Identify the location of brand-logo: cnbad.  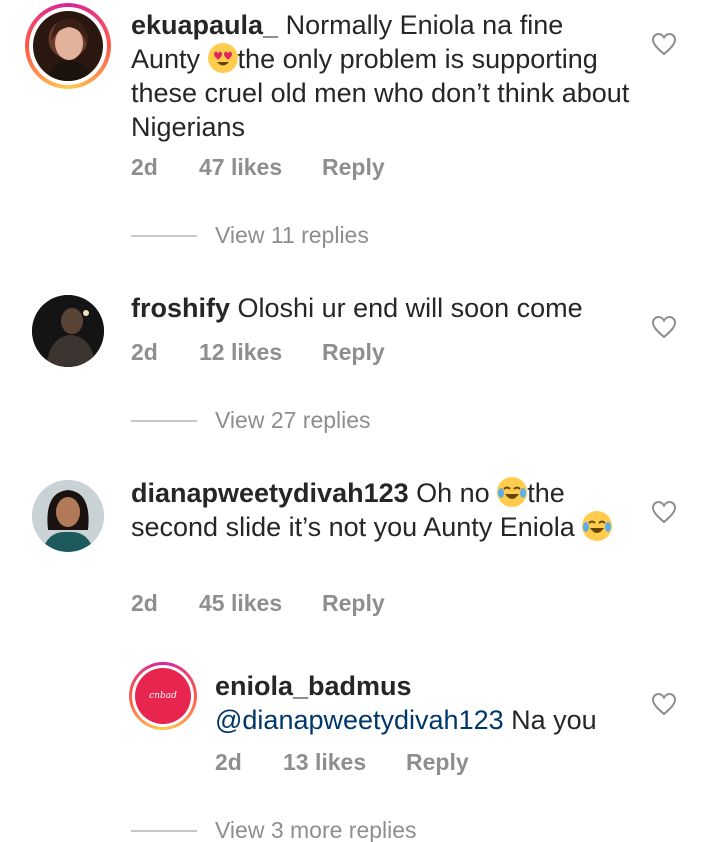
(163, 696).